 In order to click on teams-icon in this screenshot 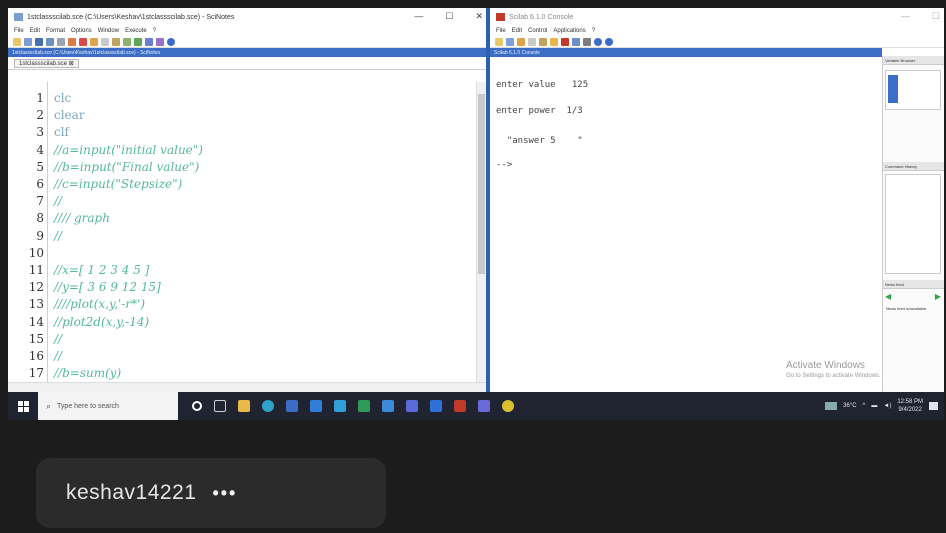, I will do `click(484, 406)`.